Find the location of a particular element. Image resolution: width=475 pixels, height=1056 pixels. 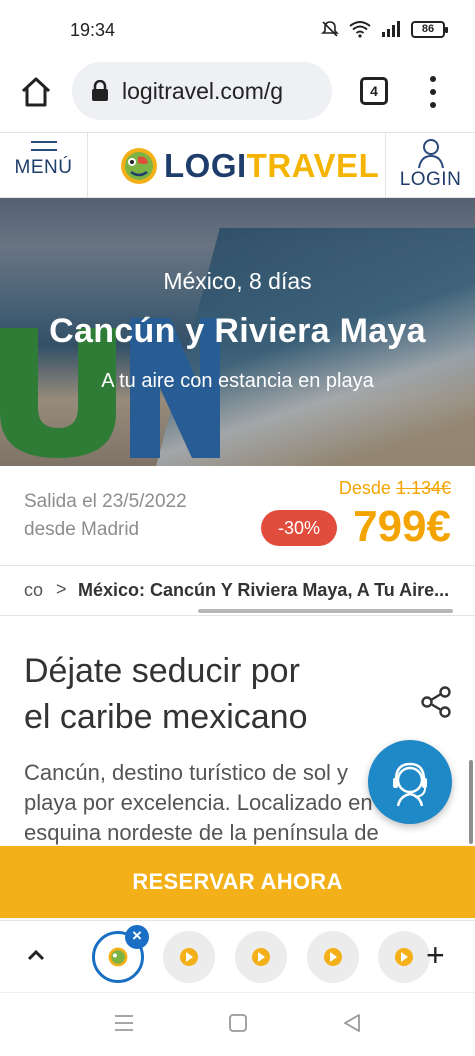

battery-icon: 86 is located at coordinates (429, 29).